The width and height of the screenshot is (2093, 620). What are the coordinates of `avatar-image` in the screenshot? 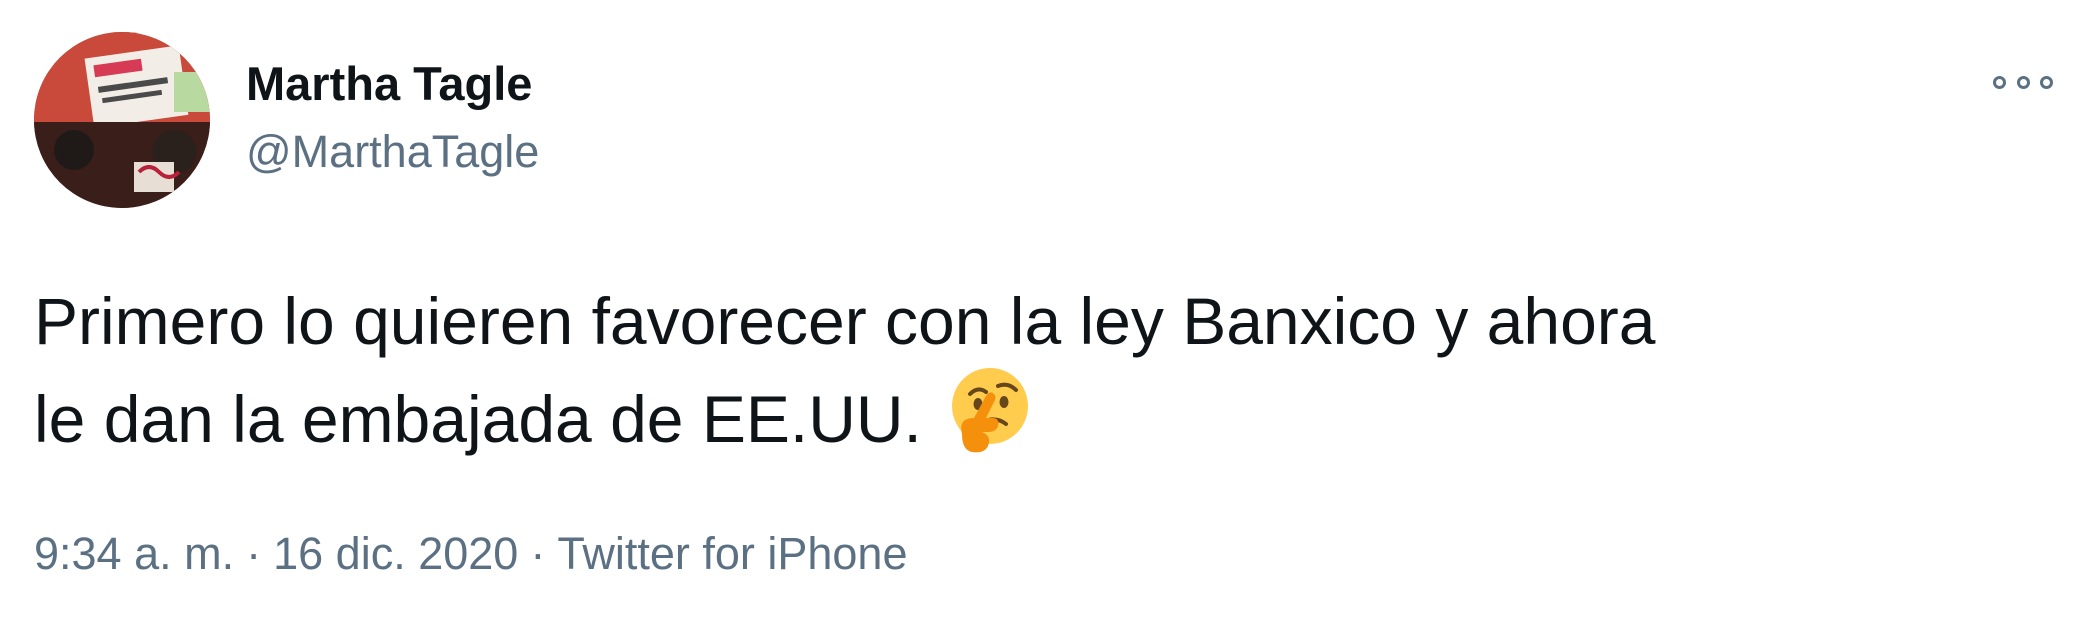 It's located at (122, 120).